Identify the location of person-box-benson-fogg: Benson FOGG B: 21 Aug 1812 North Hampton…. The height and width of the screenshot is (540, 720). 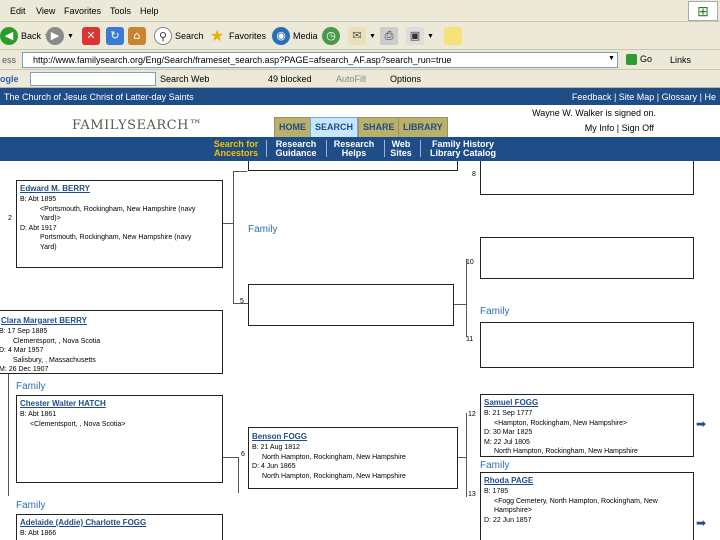
(353, 458).